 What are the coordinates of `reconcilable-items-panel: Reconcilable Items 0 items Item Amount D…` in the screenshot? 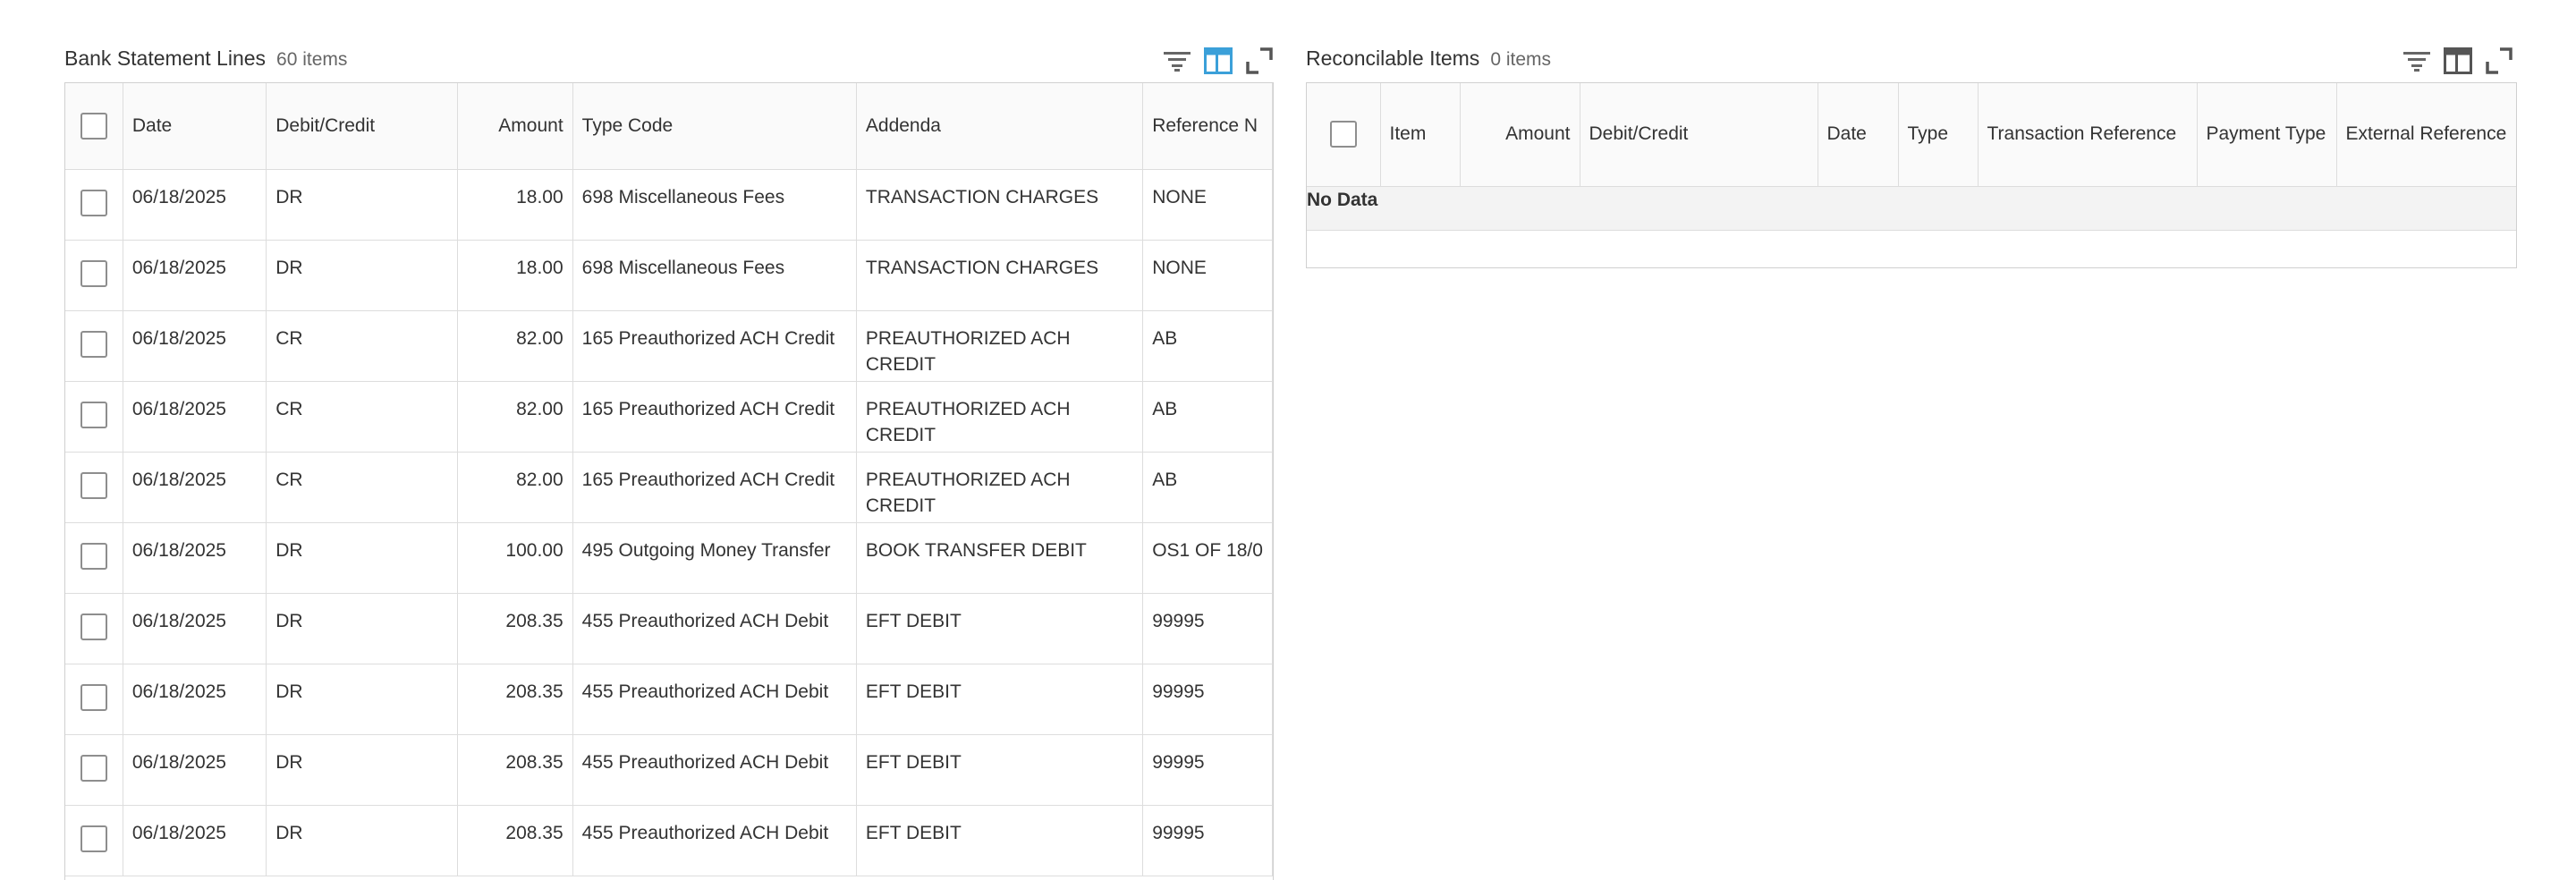 It's located at (1911, 153).